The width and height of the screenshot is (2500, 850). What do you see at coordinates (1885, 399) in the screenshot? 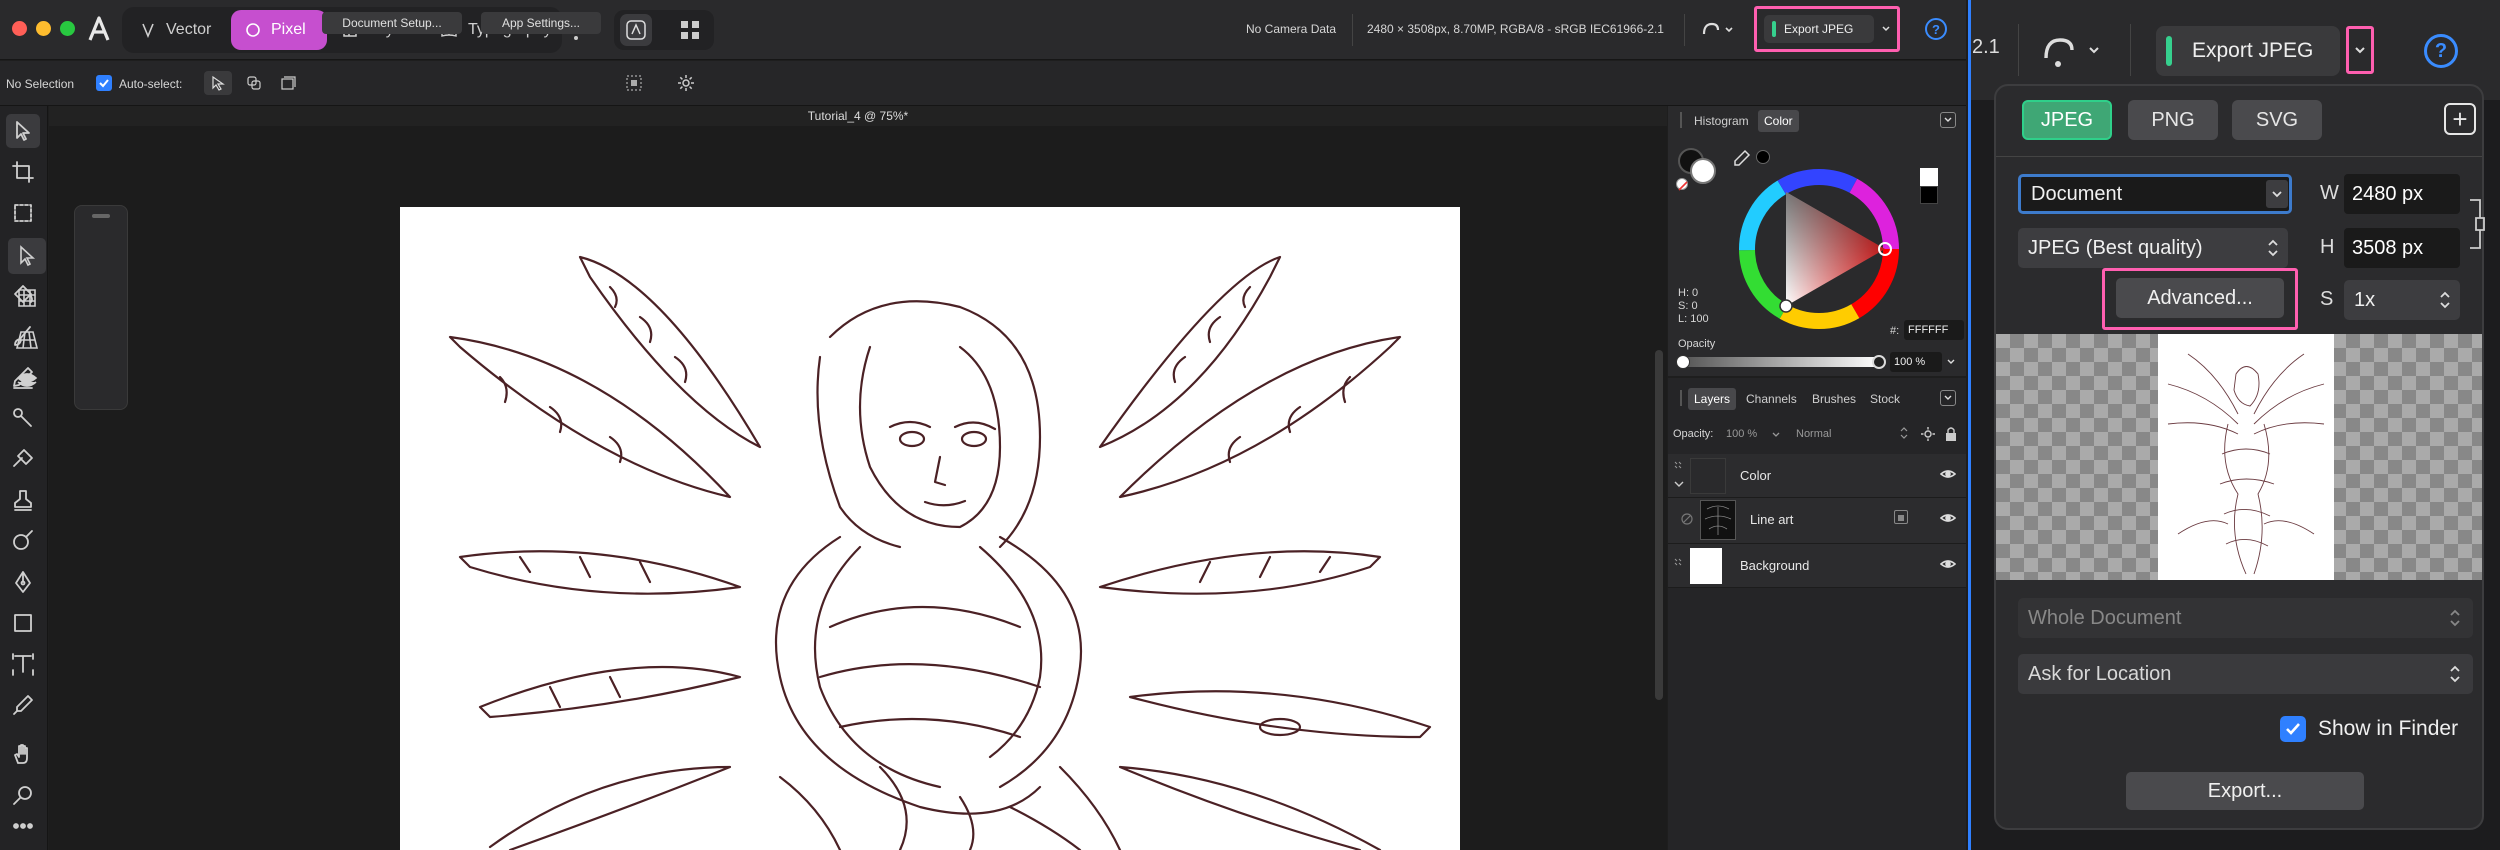
I see `tab-stock: Stock` at bounding box center [1885, 399].